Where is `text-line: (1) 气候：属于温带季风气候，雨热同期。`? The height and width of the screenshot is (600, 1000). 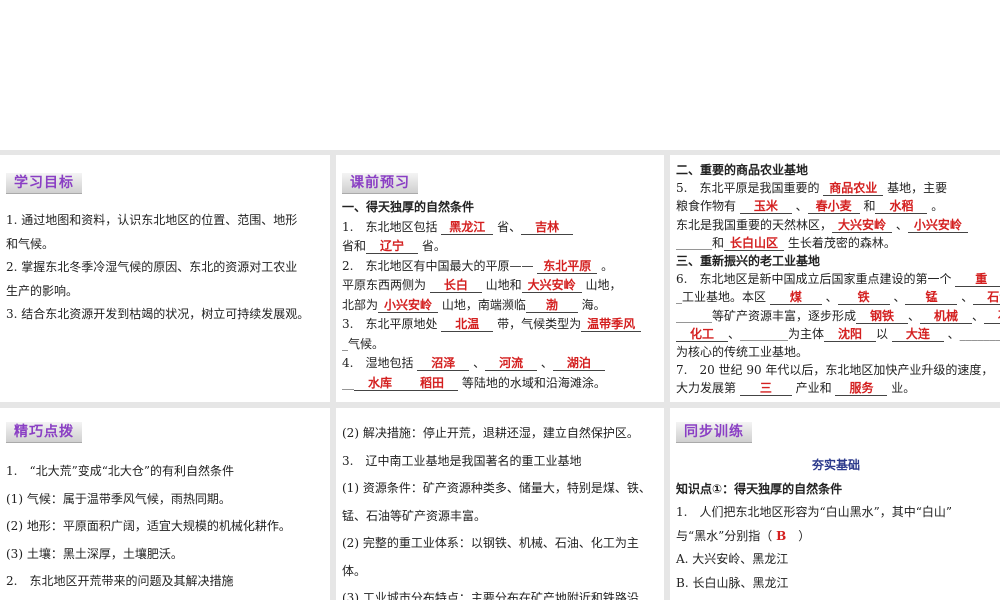 text-line: (1) 气候：属于温带季风气候，雨热同期。 is located at coordinates (166, 500).